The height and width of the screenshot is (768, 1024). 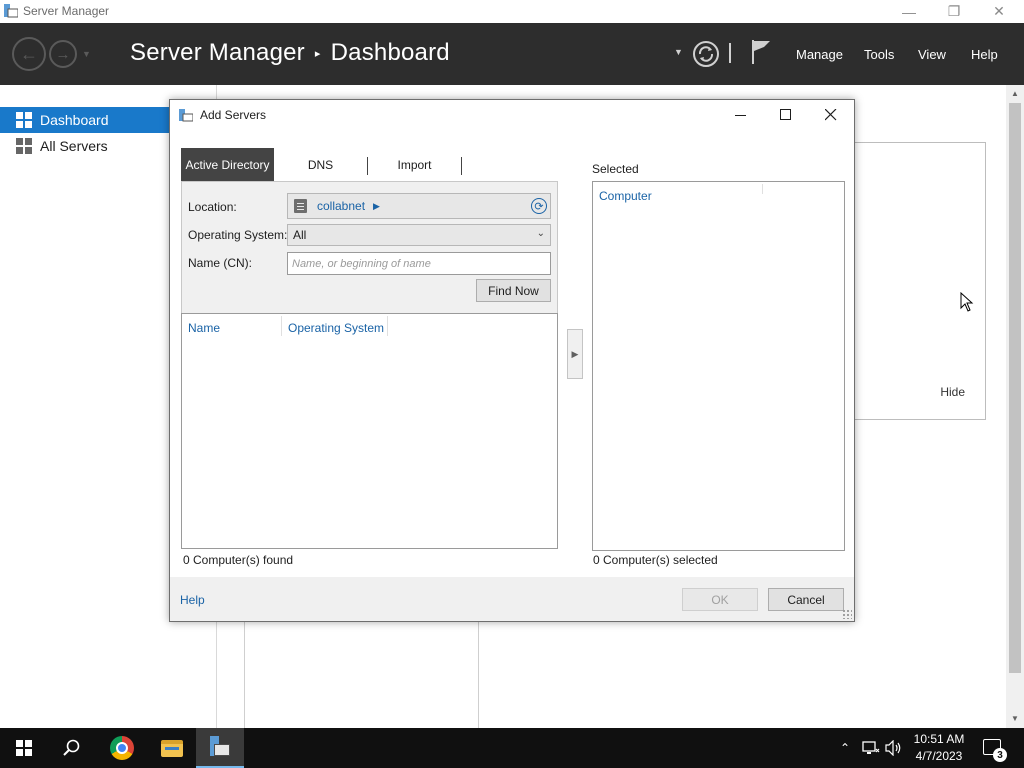 I want to click on hide-welcome-link: Hide, so click(x=952, y=392).